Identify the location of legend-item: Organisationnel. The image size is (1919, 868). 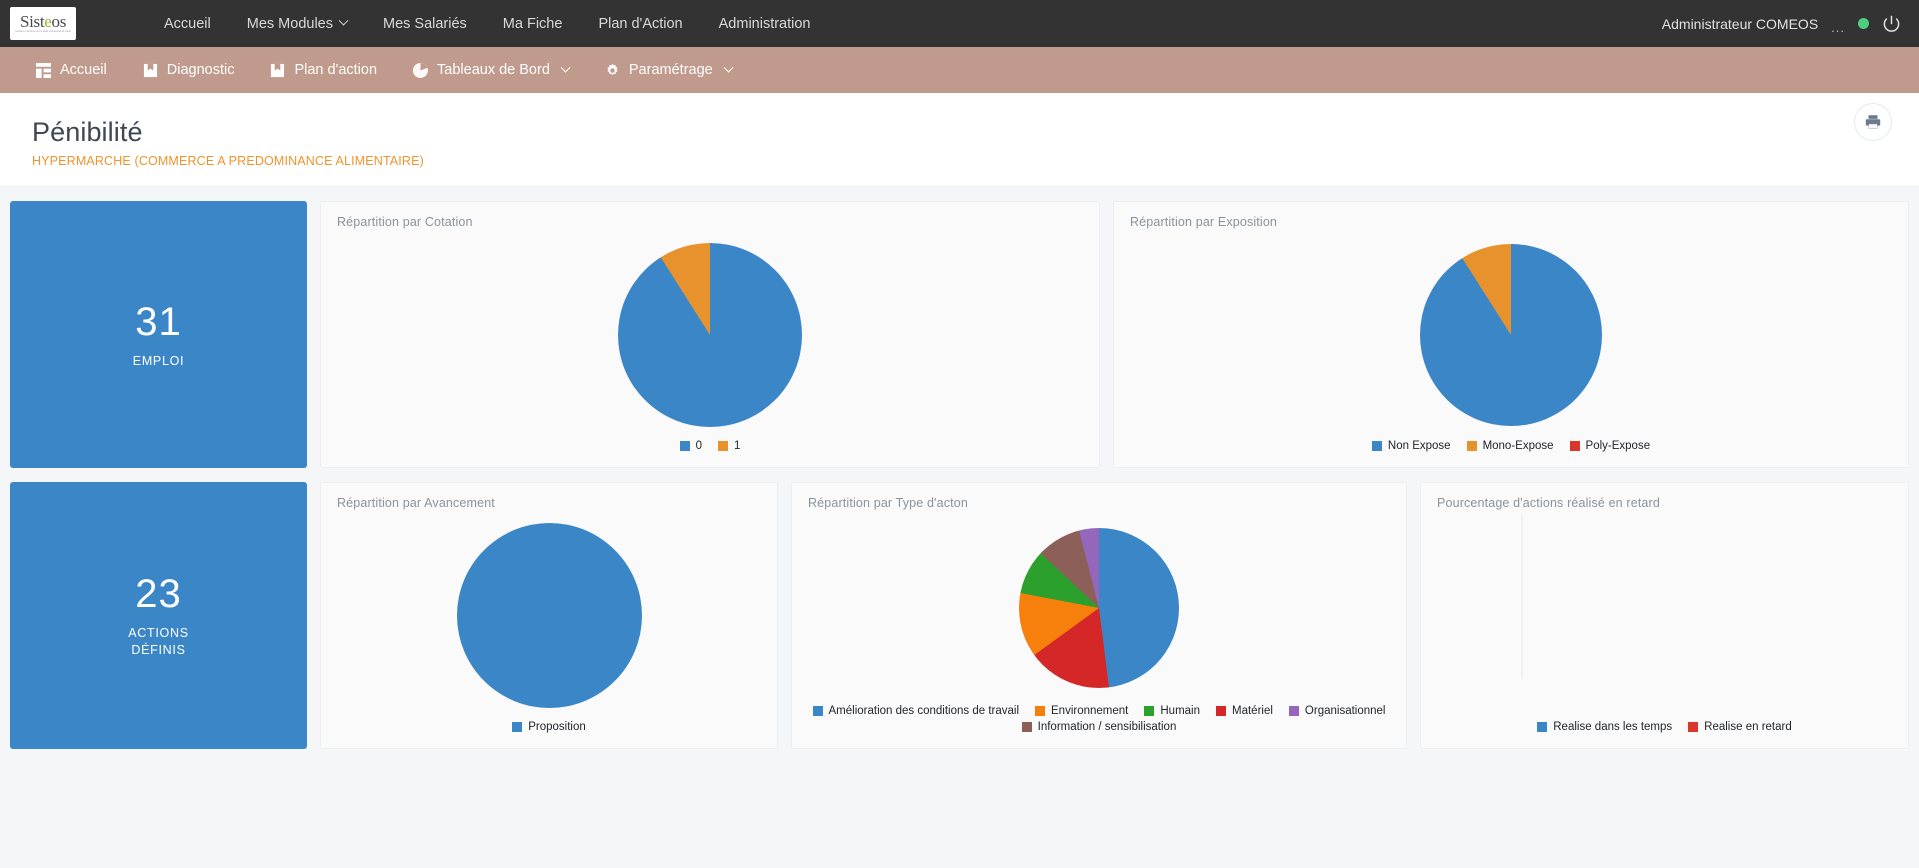
(1337, 711).